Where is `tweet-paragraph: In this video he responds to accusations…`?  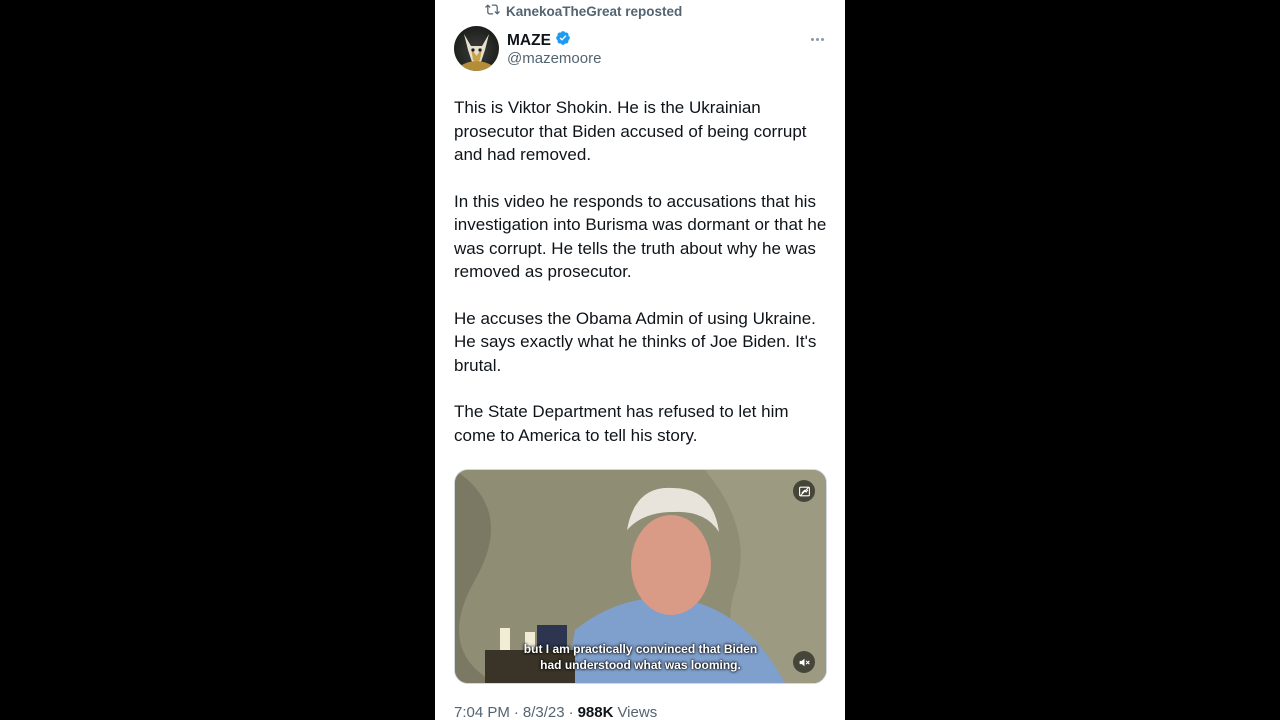
tweet-paragraph: In this video he responds to accusations… is located at coordinates (640, 236).